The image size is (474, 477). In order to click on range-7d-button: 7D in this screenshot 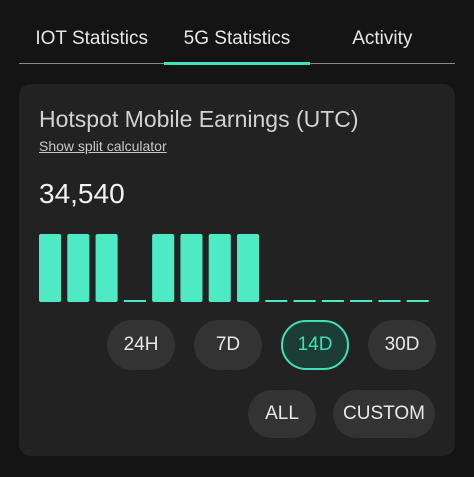, I will do `click(228, 345)`.